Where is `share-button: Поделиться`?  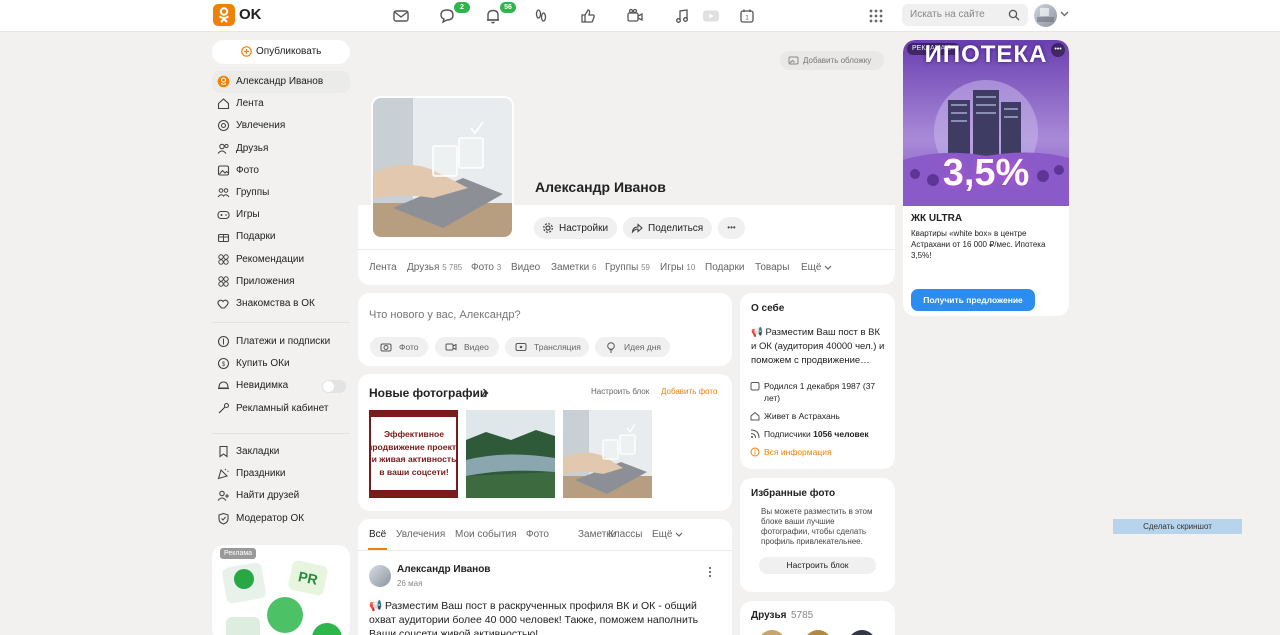 share-button: Поделиться is located at coordinates (667, 228).